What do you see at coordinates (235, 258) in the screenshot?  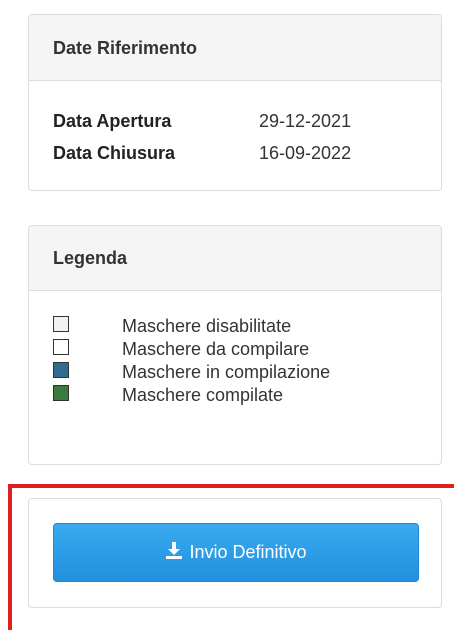 I see `panel-title: Legenda` at bounding box center [235, 258].